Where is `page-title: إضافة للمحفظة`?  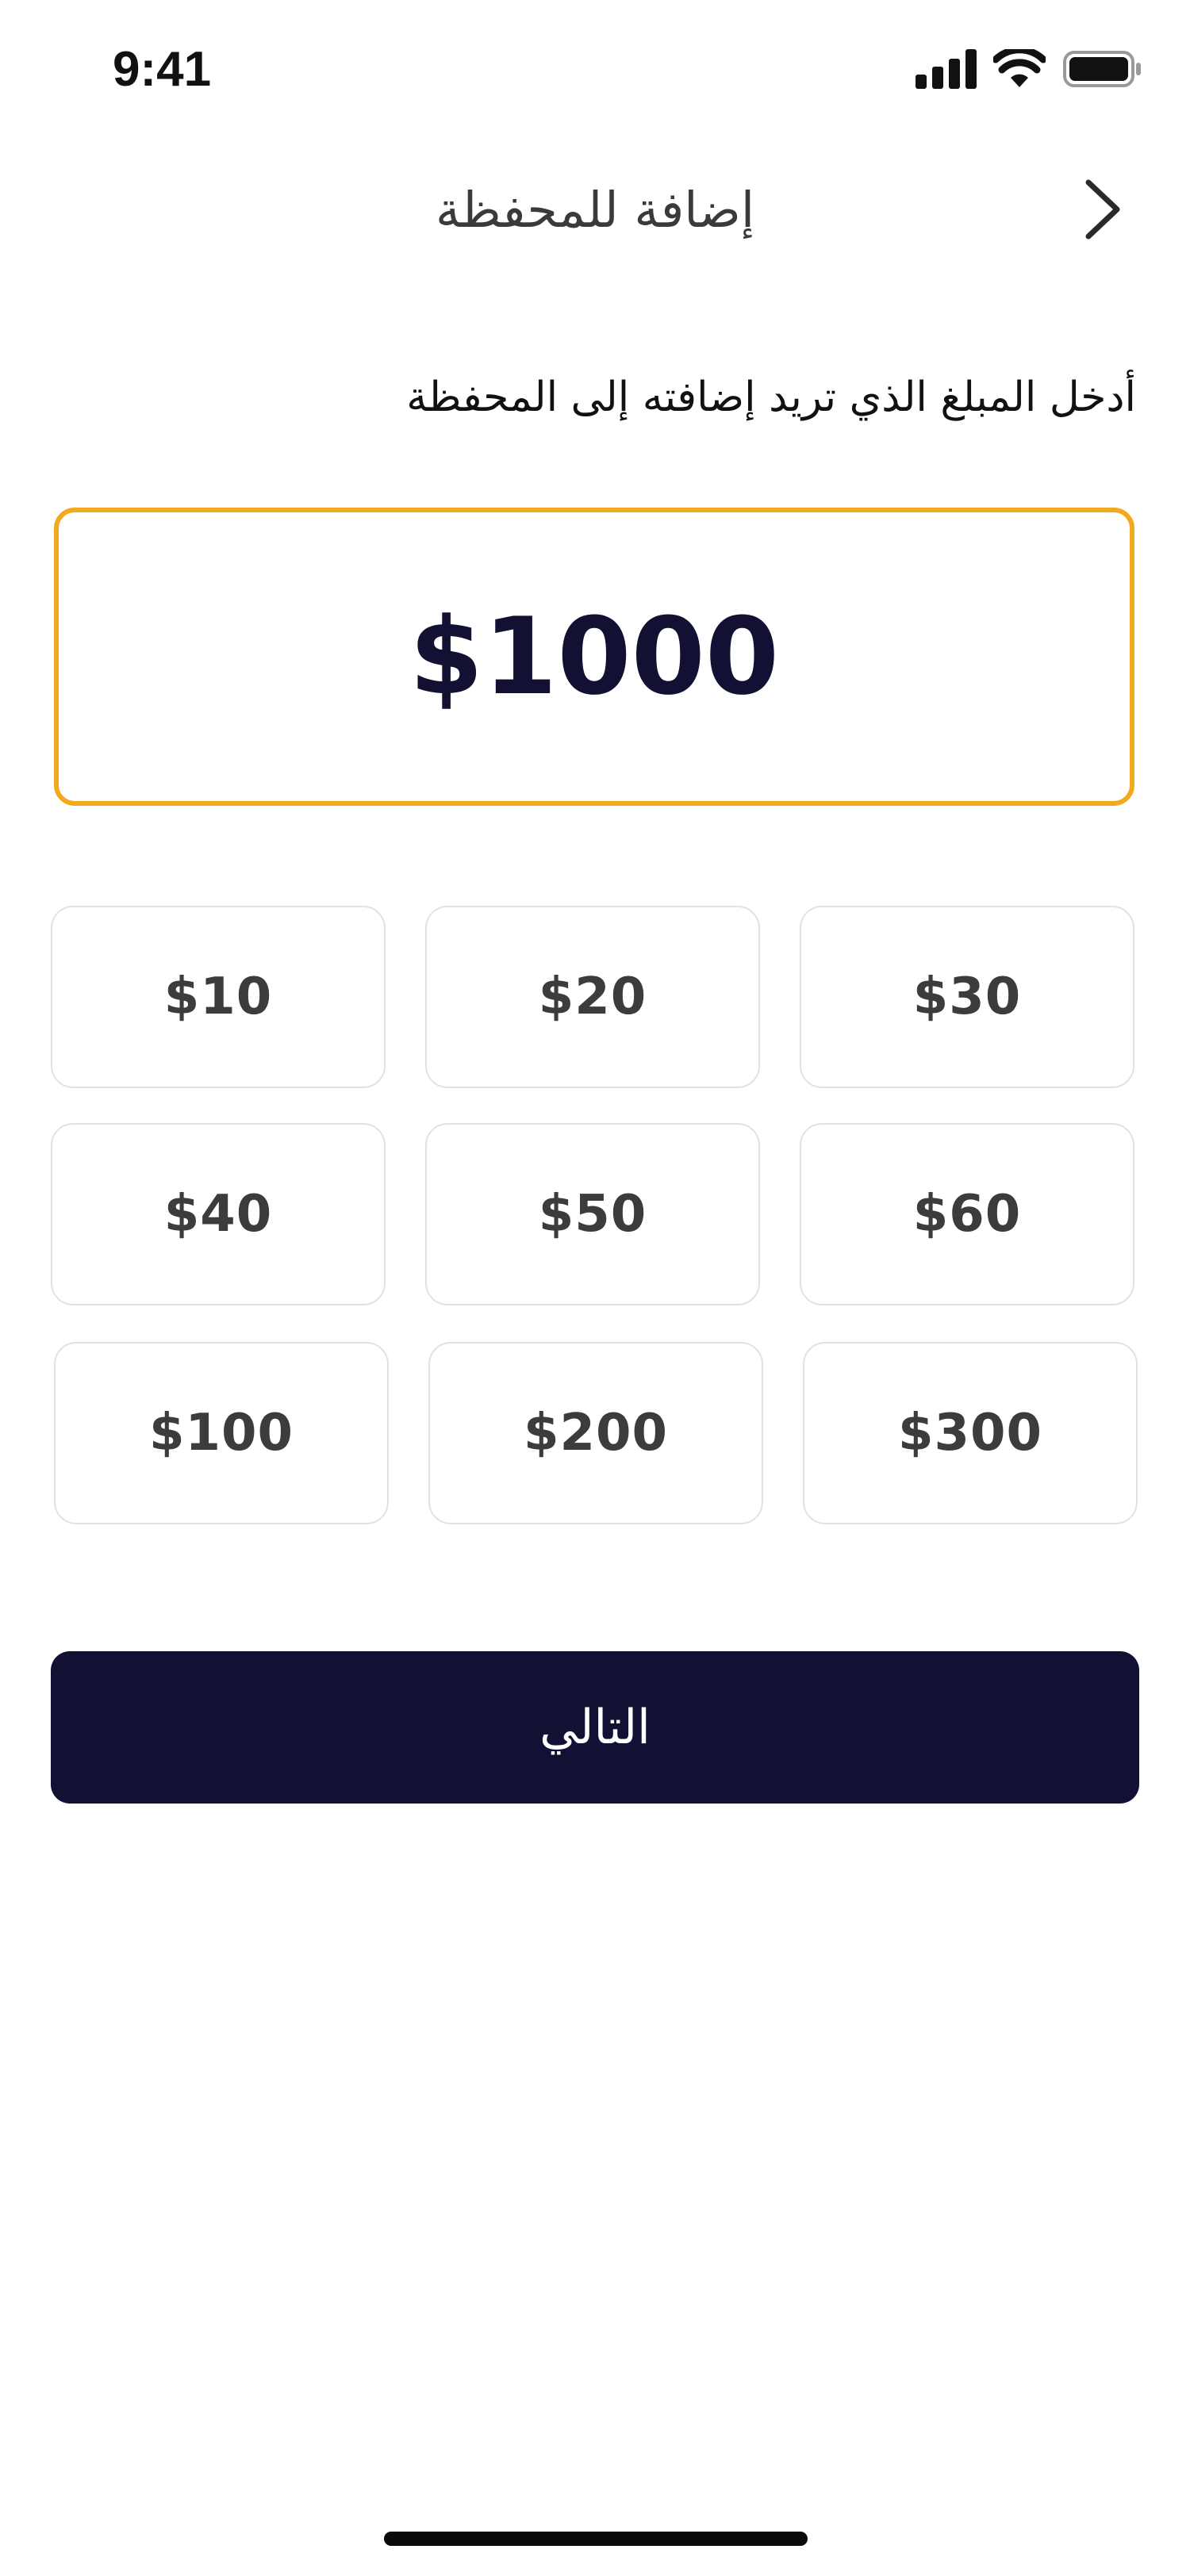
page-title: إضافة للمحفظة is located at coordinates (595, 210).